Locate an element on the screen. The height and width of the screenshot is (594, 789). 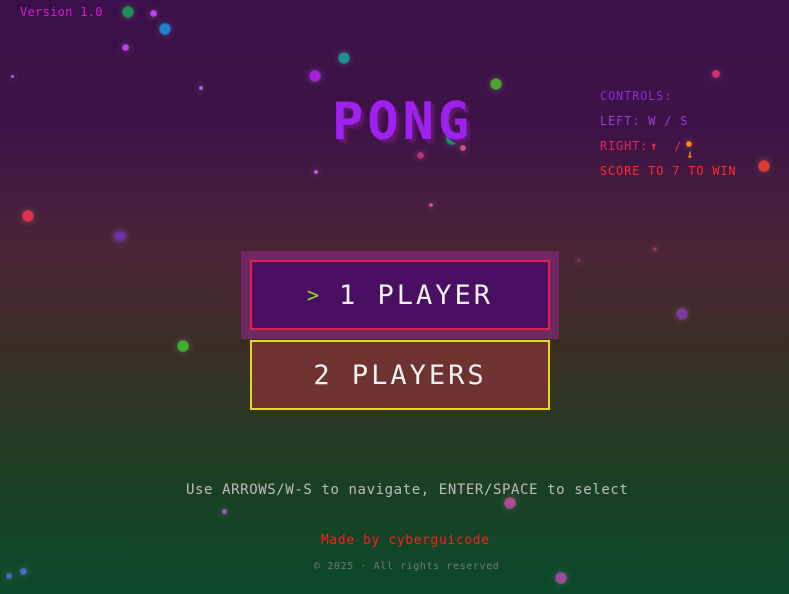
arrow-up-icon: ↑ is located at coordinates (654, 146).